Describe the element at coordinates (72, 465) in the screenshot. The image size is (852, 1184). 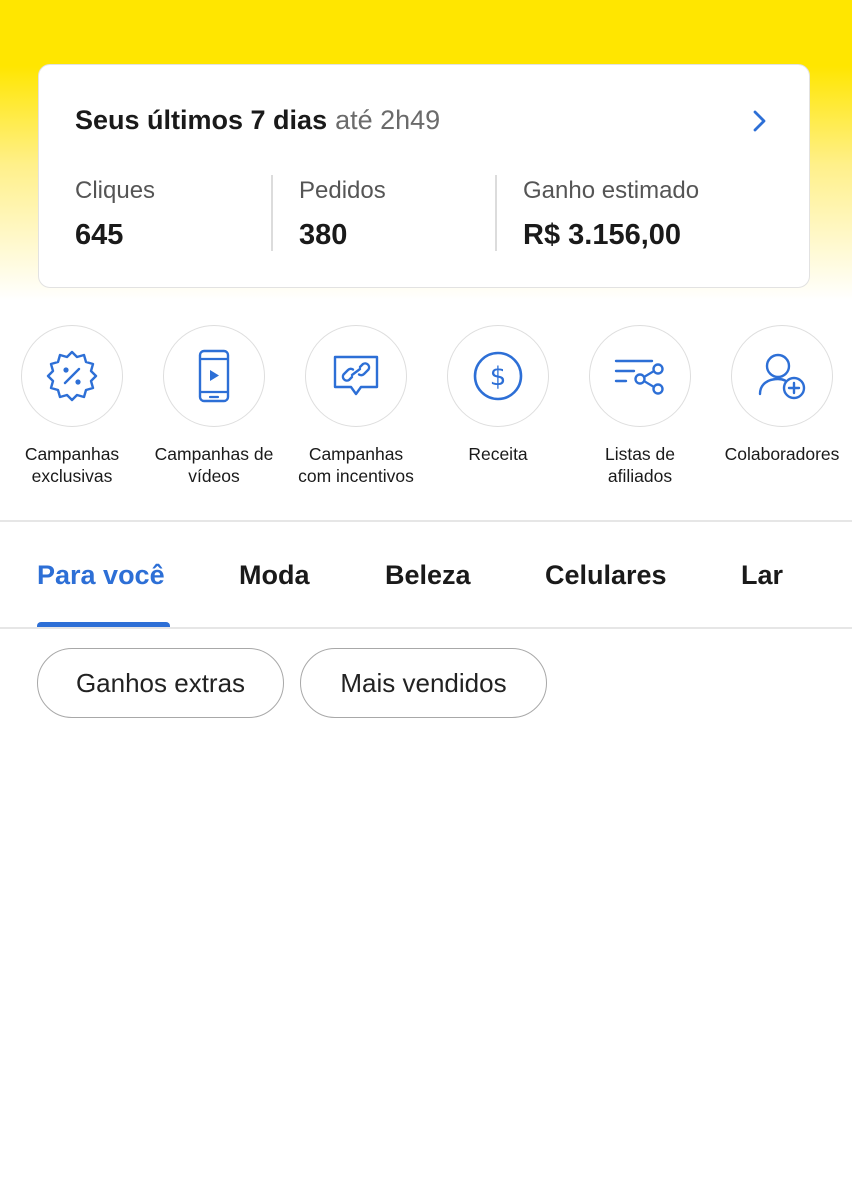
I see `shortcut-label: Campanhas exclusivas` at that location.